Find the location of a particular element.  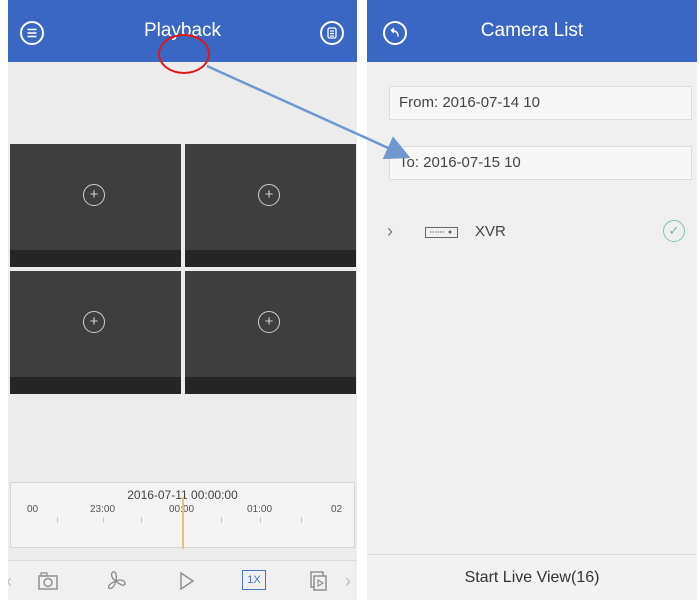

video-tile-4: + is located at coordinates (270, 332).